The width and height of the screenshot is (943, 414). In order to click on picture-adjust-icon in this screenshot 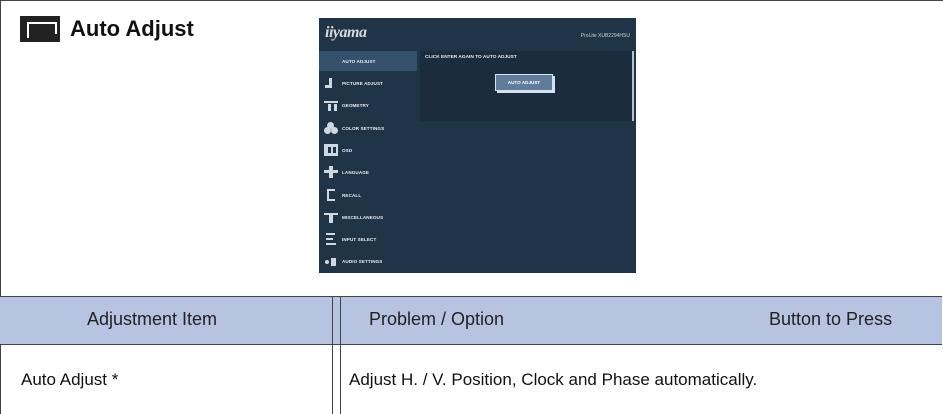, I will do `click(331, 83)`.